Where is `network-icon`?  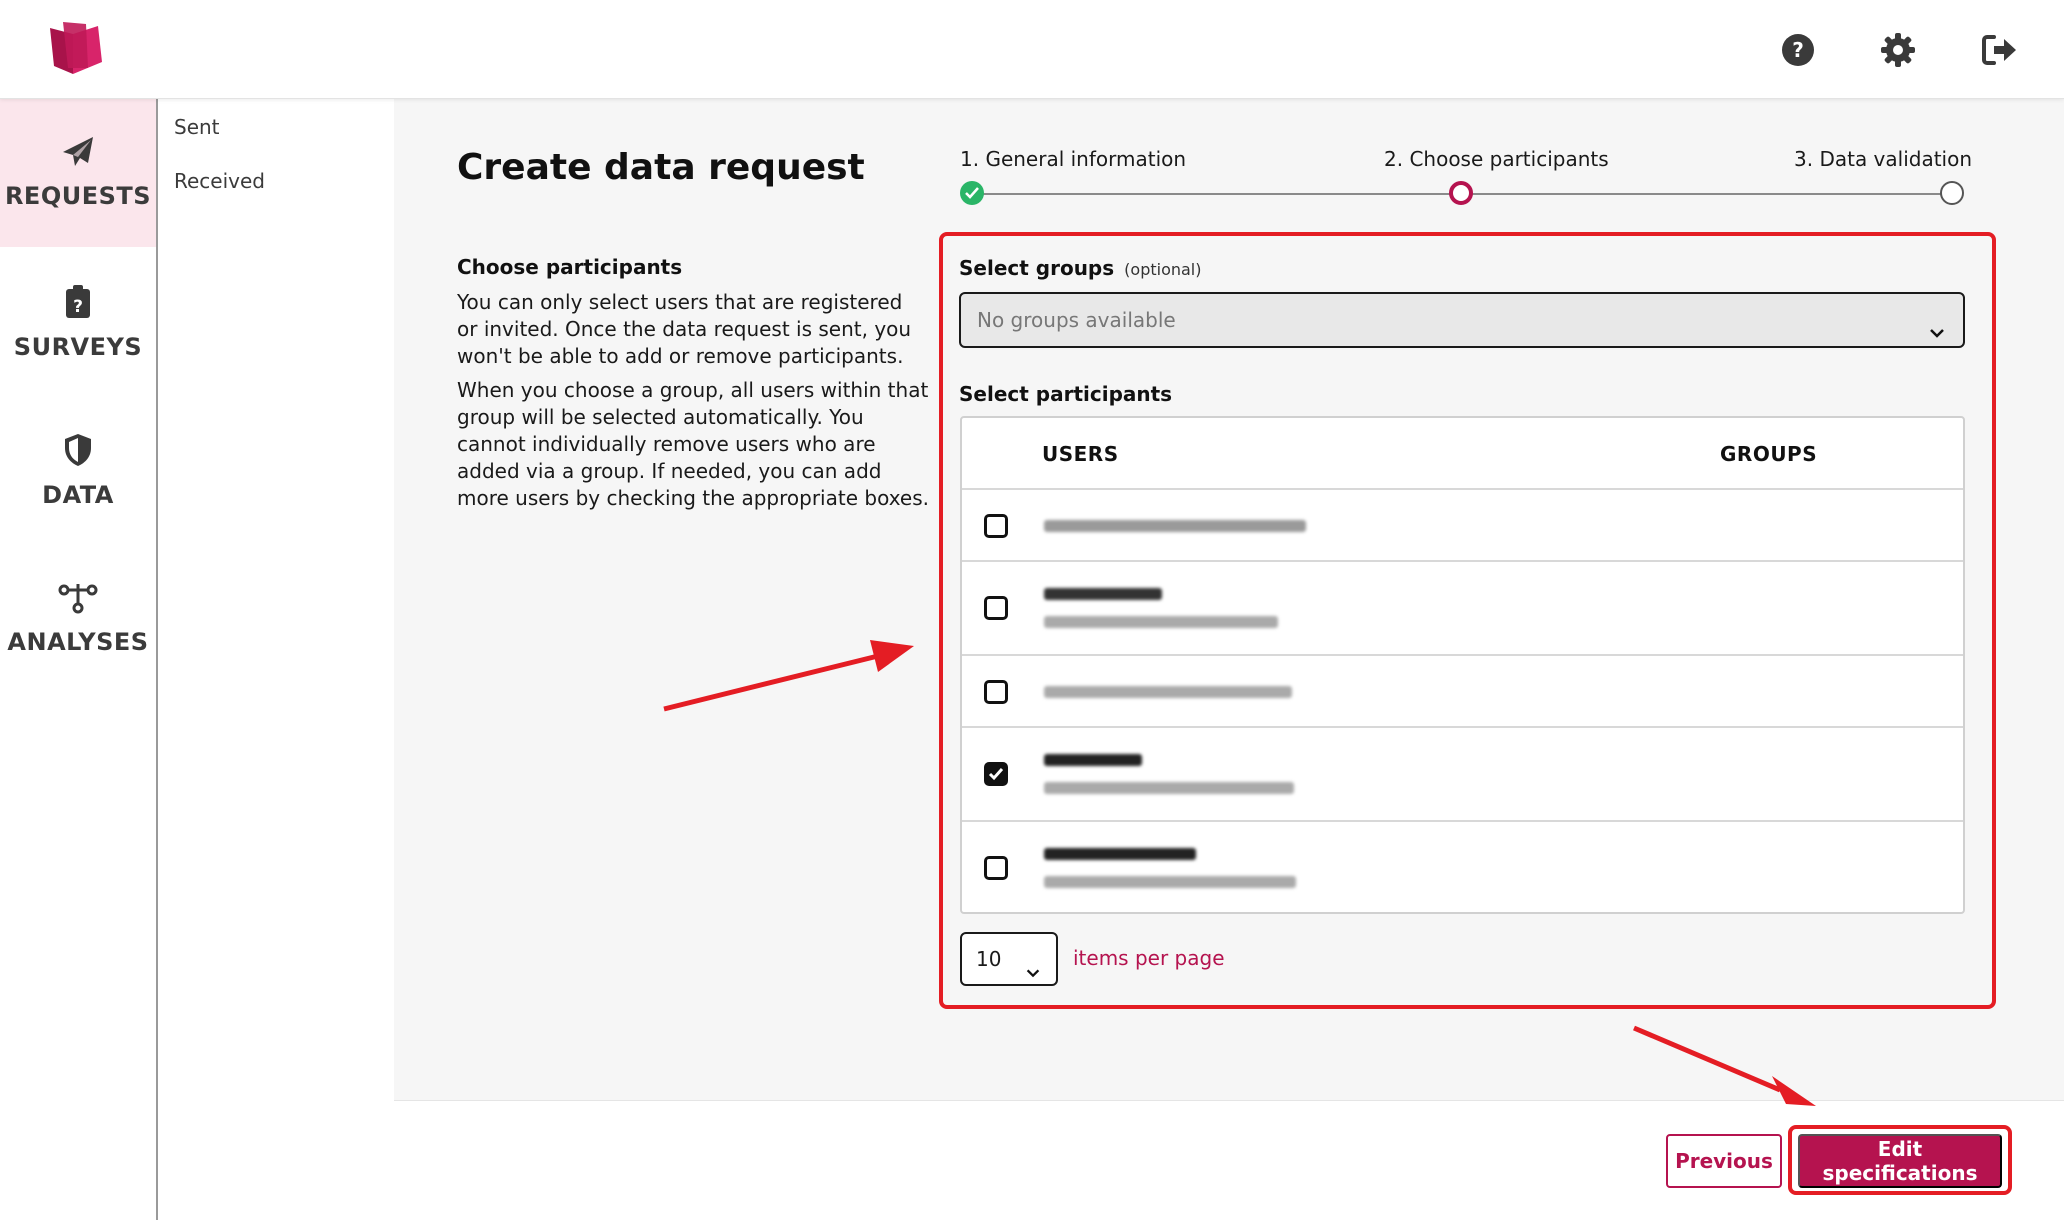 network-icon is located at coordinates (78, 600).